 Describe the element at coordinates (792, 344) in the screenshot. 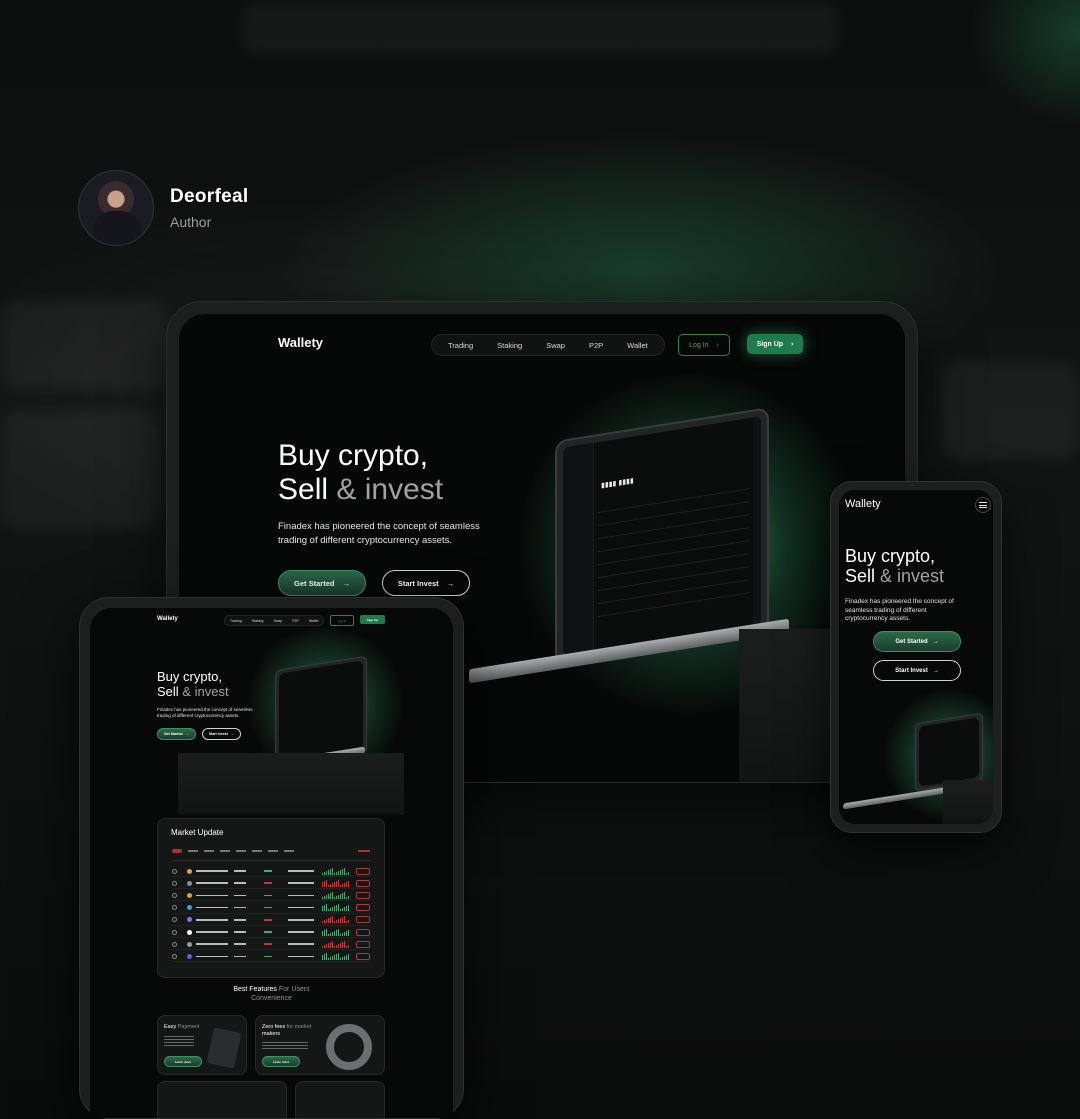

I see `chevron-right-icon: ›` at that location.